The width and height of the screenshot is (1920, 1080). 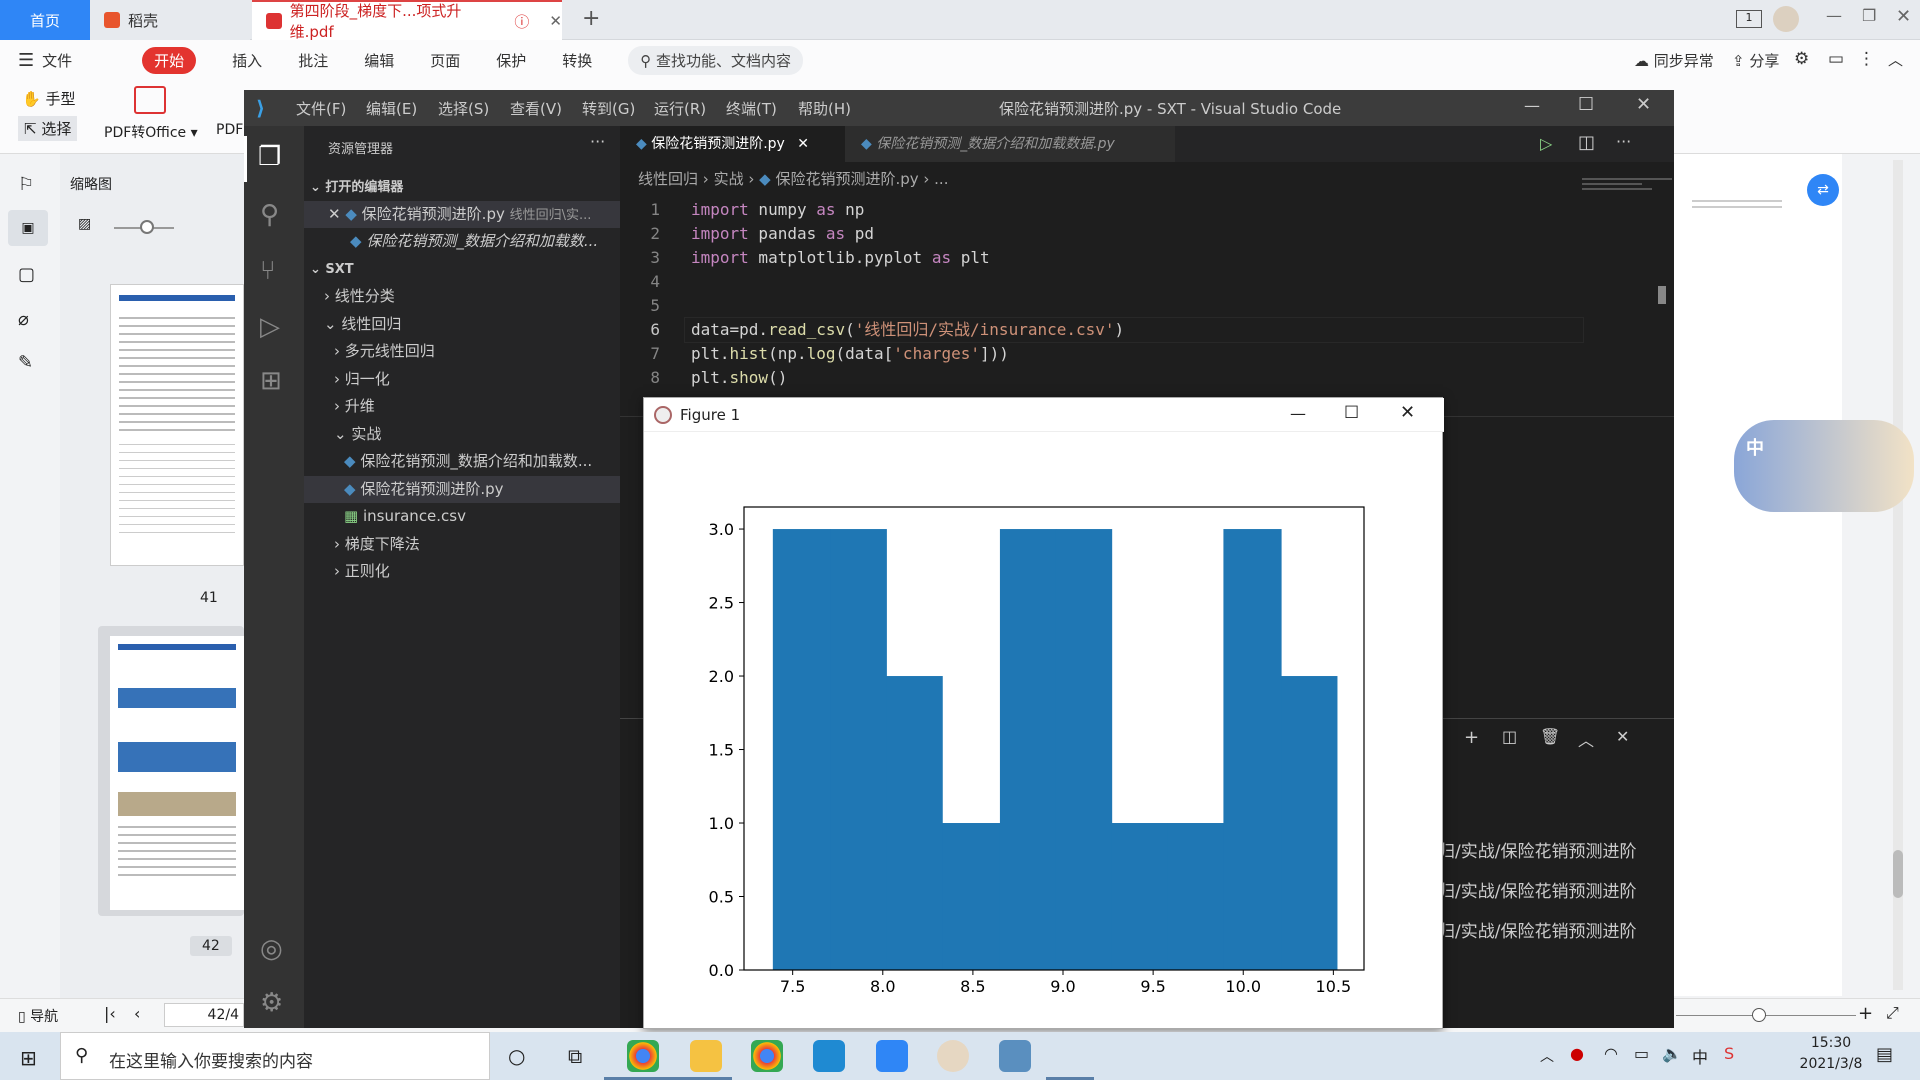 I want to click on source-control-icon: ⑂, so click(x=268, y=271).